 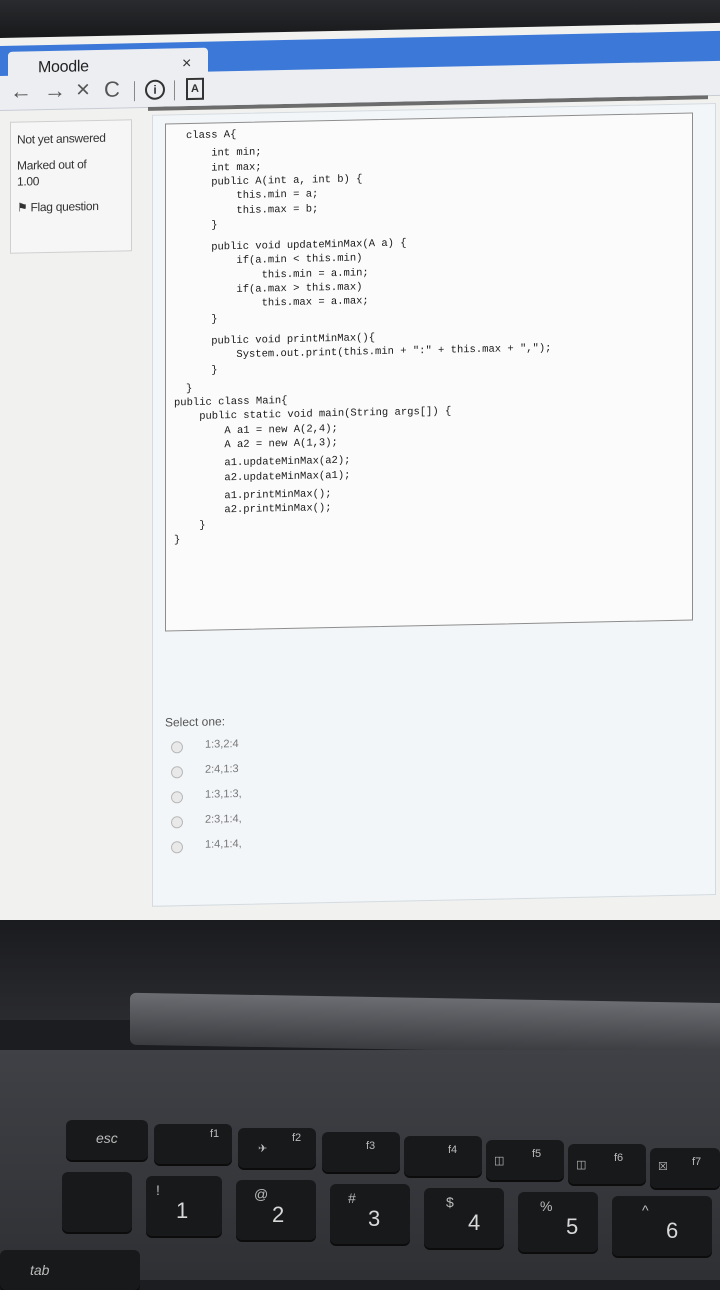 What do you see at coordinates (525, 1160) in the screenshot?
I see `f5-key: ◫ f5` at bounding box center [525, 1160].